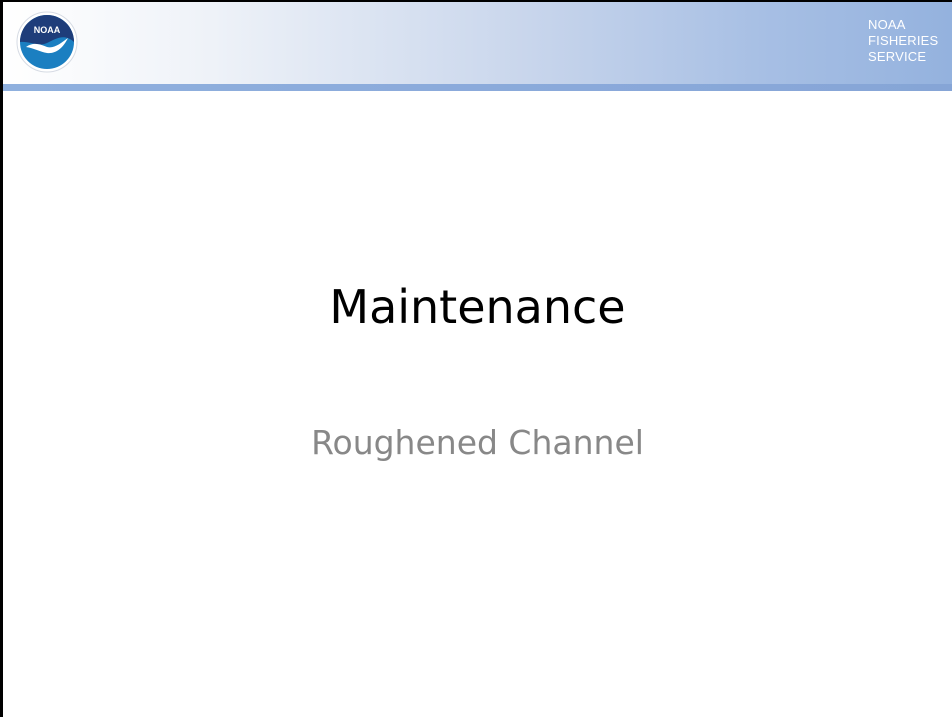 This screenshot has height=717, width=952. Describe the element at coordinates (47, 42) in the screenshot. I see `noaa-logo-icon: NOAA` at that location.